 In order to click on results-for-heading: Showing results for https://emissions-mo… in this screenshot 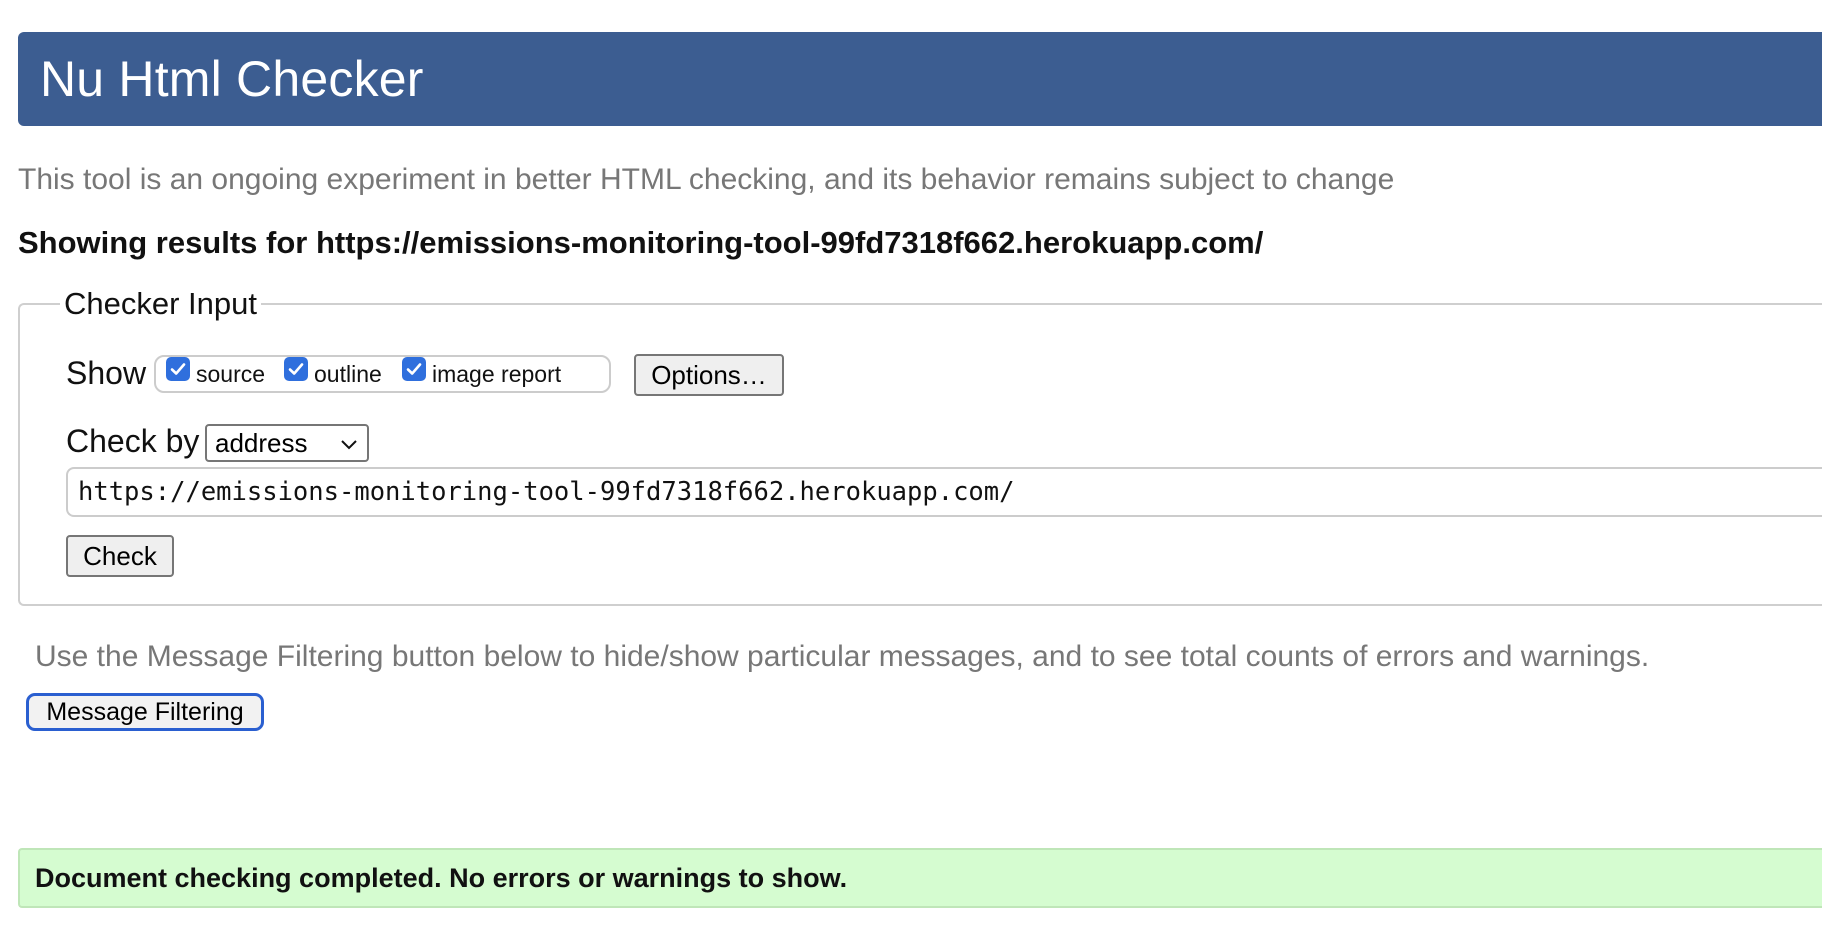, I will do `click(641, 242)`.